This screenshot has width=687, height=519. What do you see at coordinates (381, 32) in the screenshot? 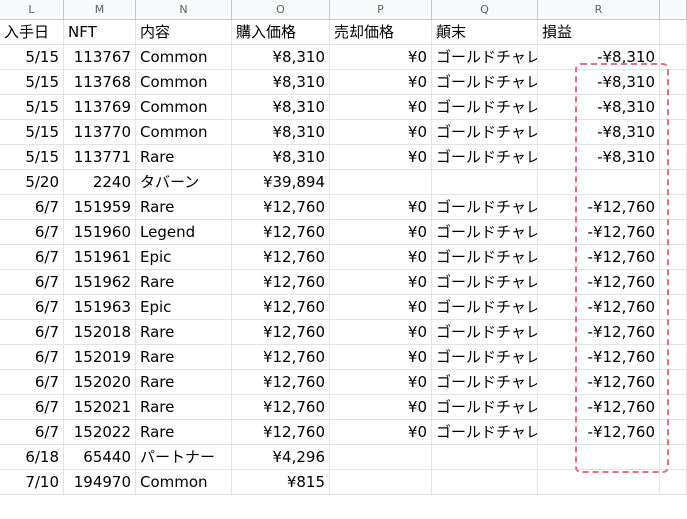
I see `cell-p: 売却価格` at bounding box center [381, 32].